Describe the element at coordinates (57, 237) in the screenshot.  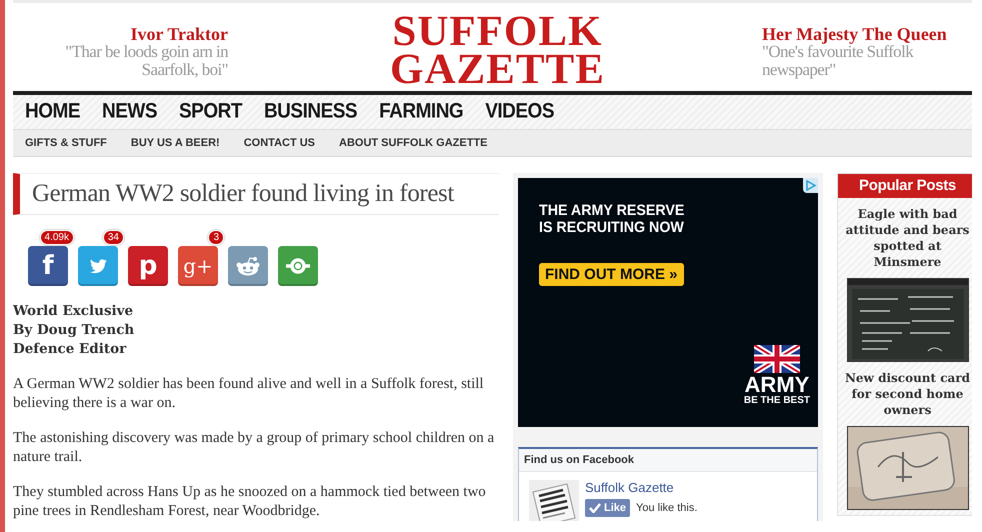
I see `share-count-badge: 4.09k` at that location.